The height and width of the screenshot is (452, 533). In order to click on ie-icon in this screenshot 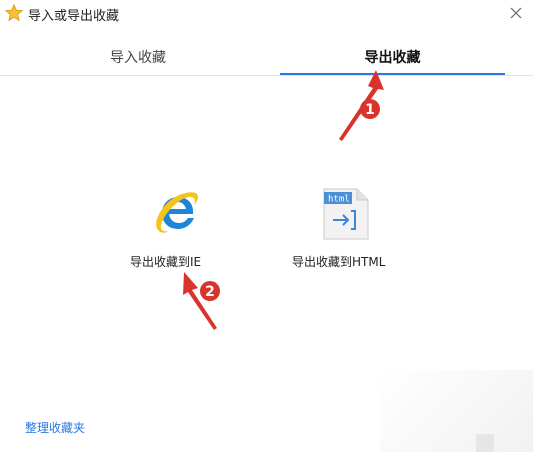, I will do `click(177, 212)`.